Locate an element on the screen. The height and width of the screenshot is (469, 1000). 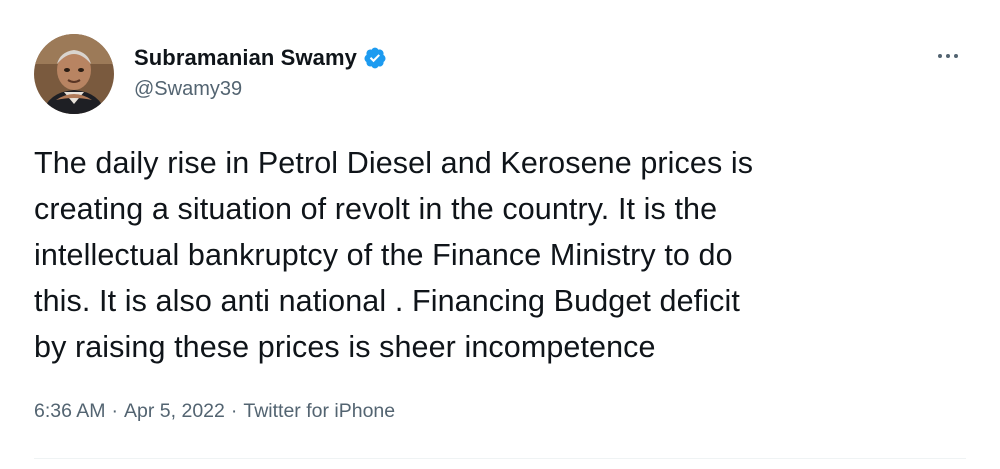
avatar is located at coordinates (74, 74).